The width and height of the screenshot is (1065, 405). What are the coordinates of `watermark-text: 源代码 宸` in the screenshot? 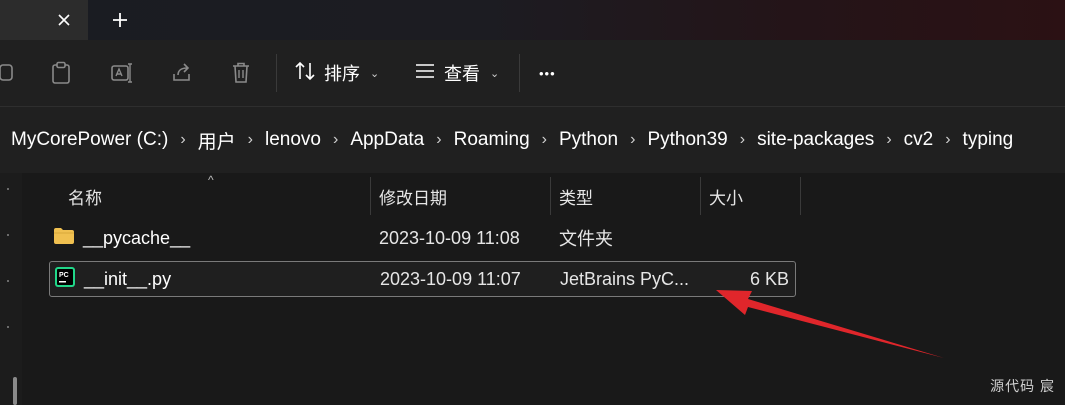 It's located at (1022, 386).